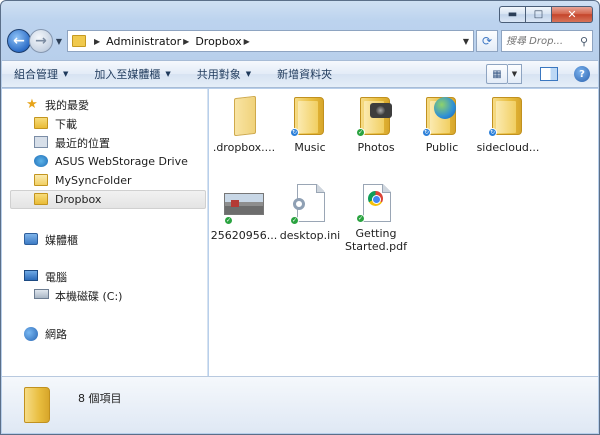  I want to click on item-count: 8 個項目, so click(100, 398).